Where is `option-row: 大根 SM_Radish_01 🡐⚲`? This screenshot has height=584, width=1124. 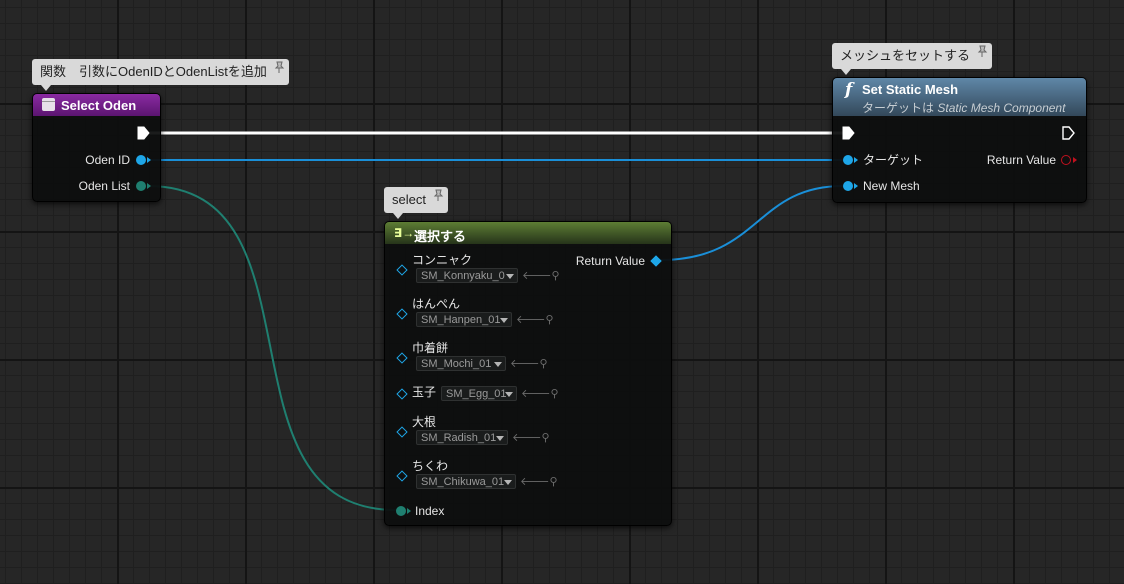
option-row: 大根 SM_Radish_01 🡐⚲ is located at coordinates (485, 434).